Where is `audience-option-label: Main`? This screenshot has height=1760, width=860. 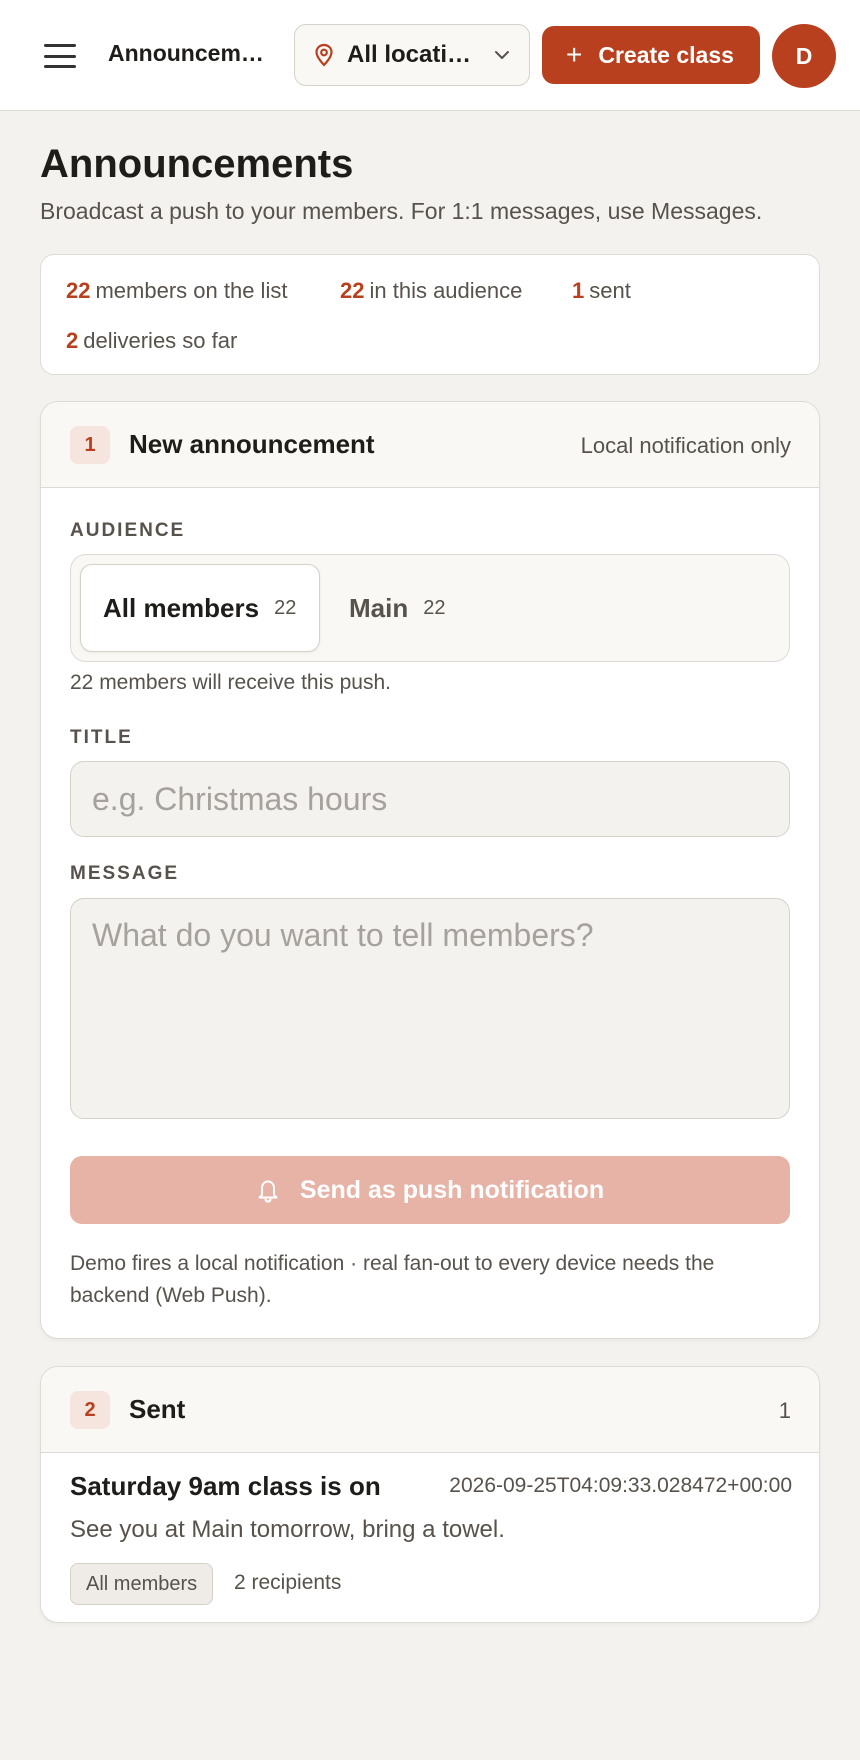
audience-option-label: Main is located at coordinates (379, 607).